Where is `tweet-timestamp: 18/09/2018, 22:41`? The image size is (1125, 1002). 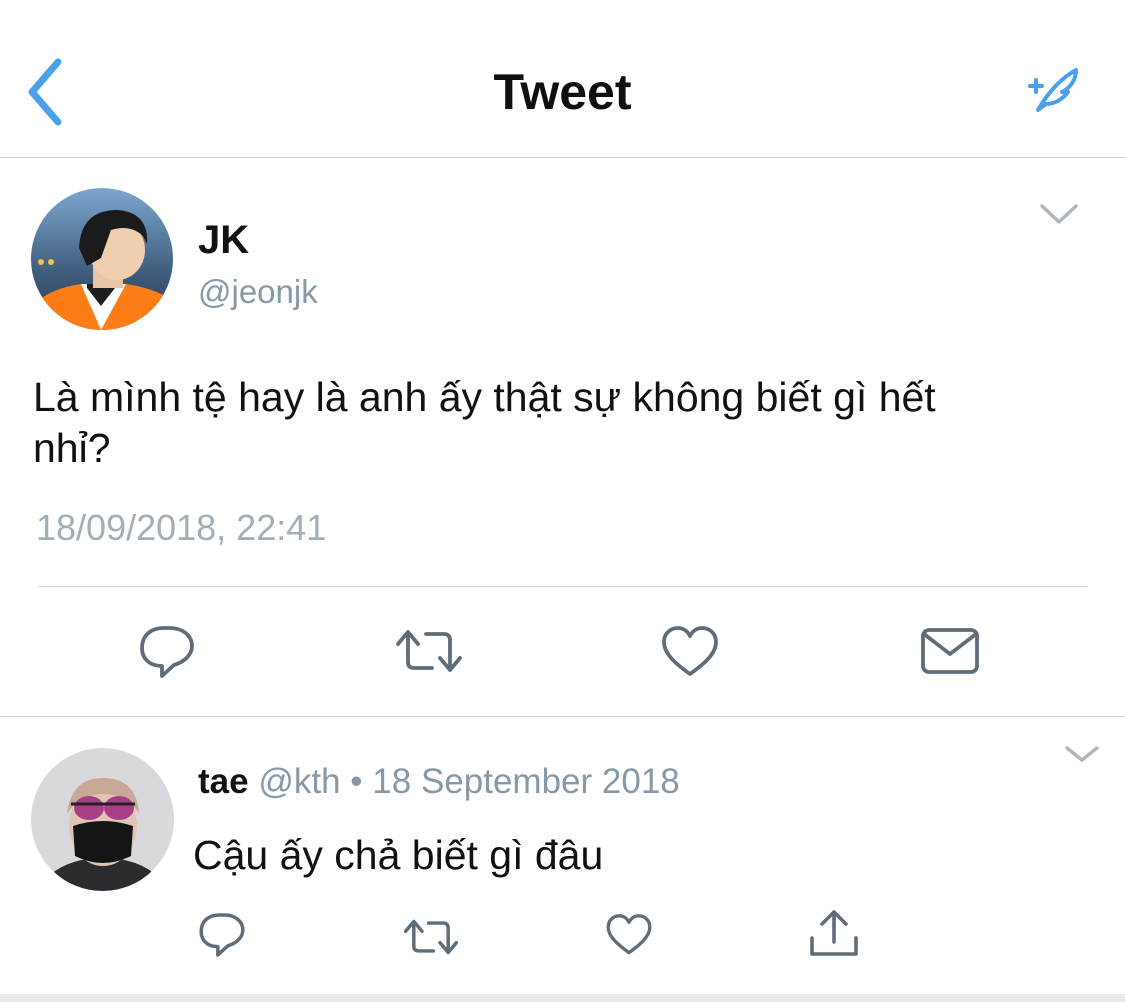
tweet-timestamp: 18/09/2018, 22:41 is located at coordinates (181, 527).